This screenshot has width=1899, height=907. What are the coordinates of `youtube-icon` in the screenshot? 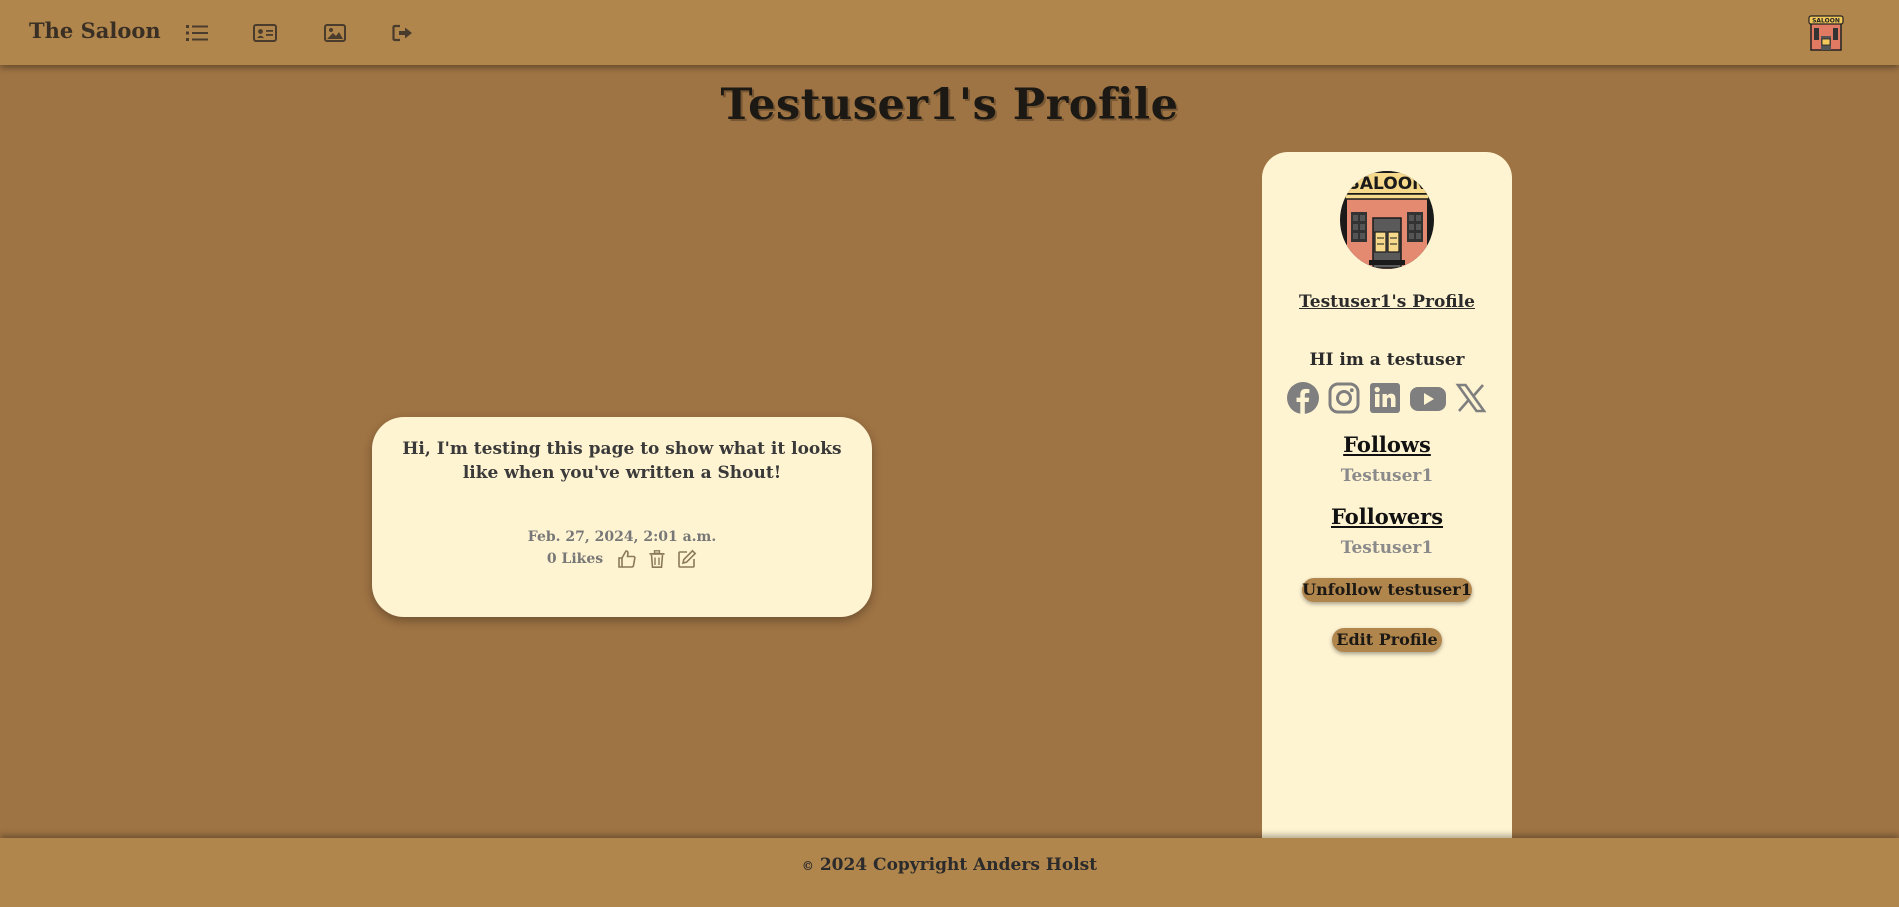 It's located at (1428, 398).